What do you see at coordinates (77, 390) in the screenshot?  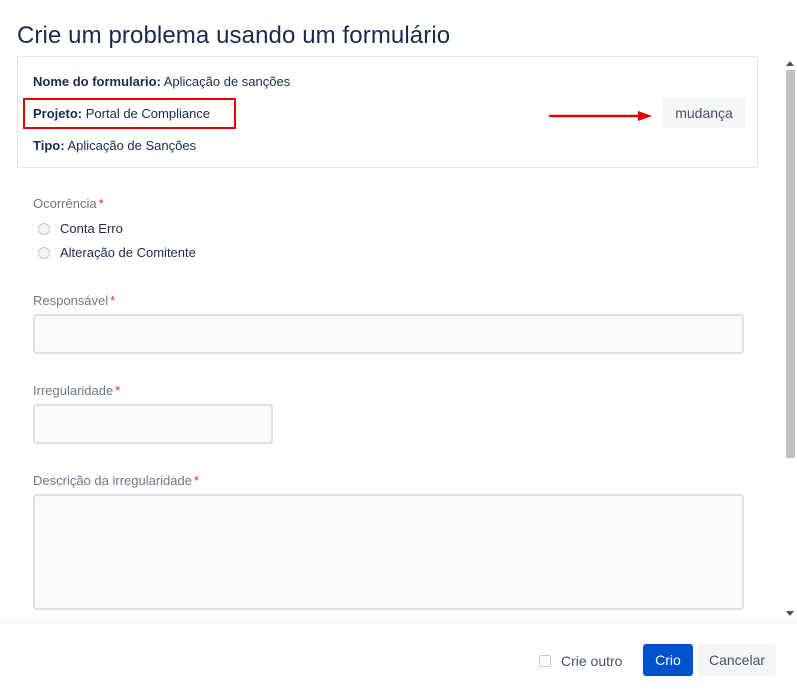 I see `irregularity-label: Irregularidade *` at bounding box center [77, 390].